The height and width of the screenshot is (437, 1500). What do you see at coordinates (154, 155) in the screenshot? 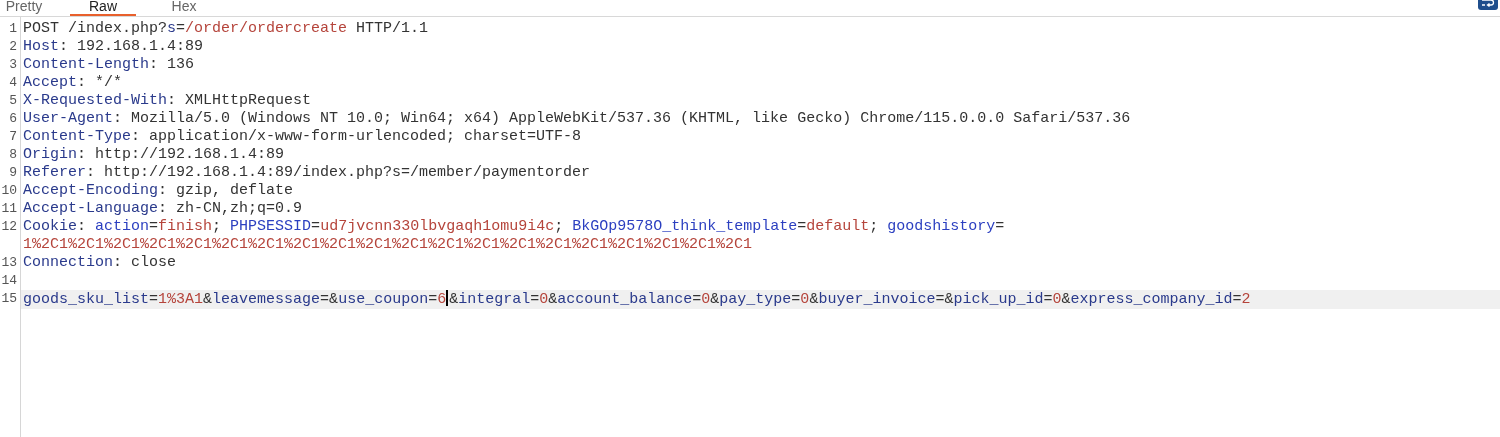
I see `code-line: Origin: http://192.168.1.4:89` at bounding box center [154, 155].